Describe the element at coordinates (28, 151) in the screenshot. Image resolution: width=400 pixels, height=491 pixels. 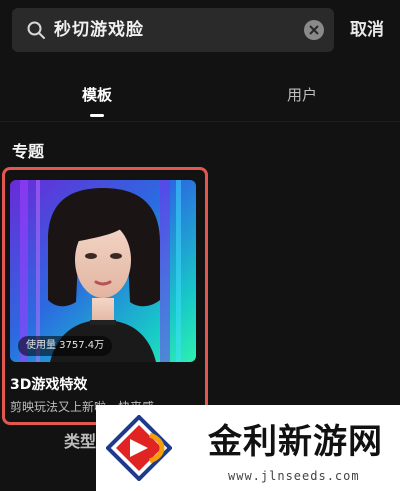
I see `section-title: 专题` at that location.